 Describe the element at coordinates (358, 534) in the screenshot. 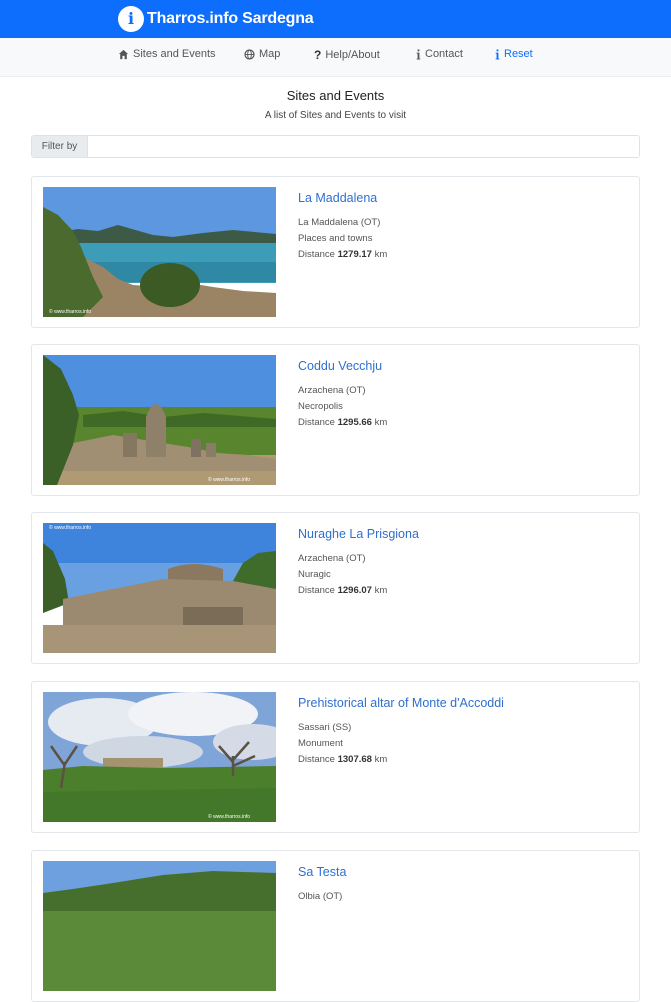

I see `site-title: Nuraghe La Prisgiona` at that location.